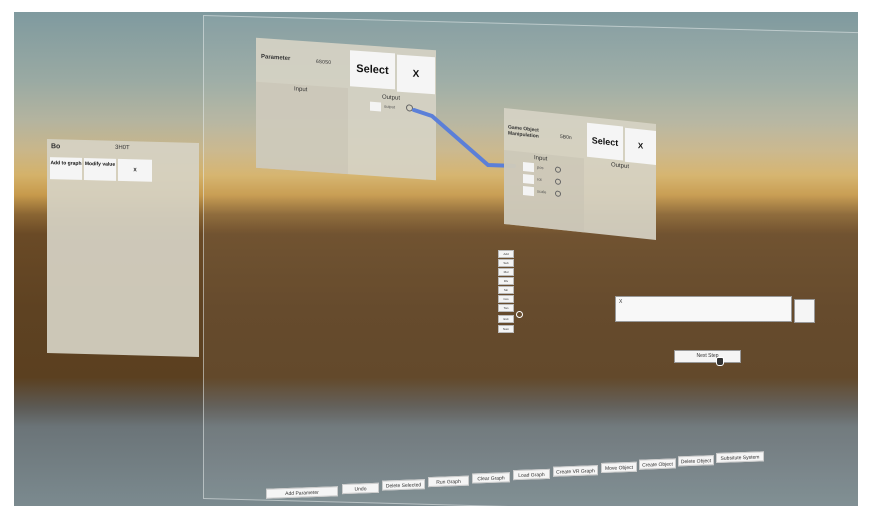  What do you see at coordinates (804, 311) in the screenshot?
I see `value-submit-button` at bounding box center [804, 311].